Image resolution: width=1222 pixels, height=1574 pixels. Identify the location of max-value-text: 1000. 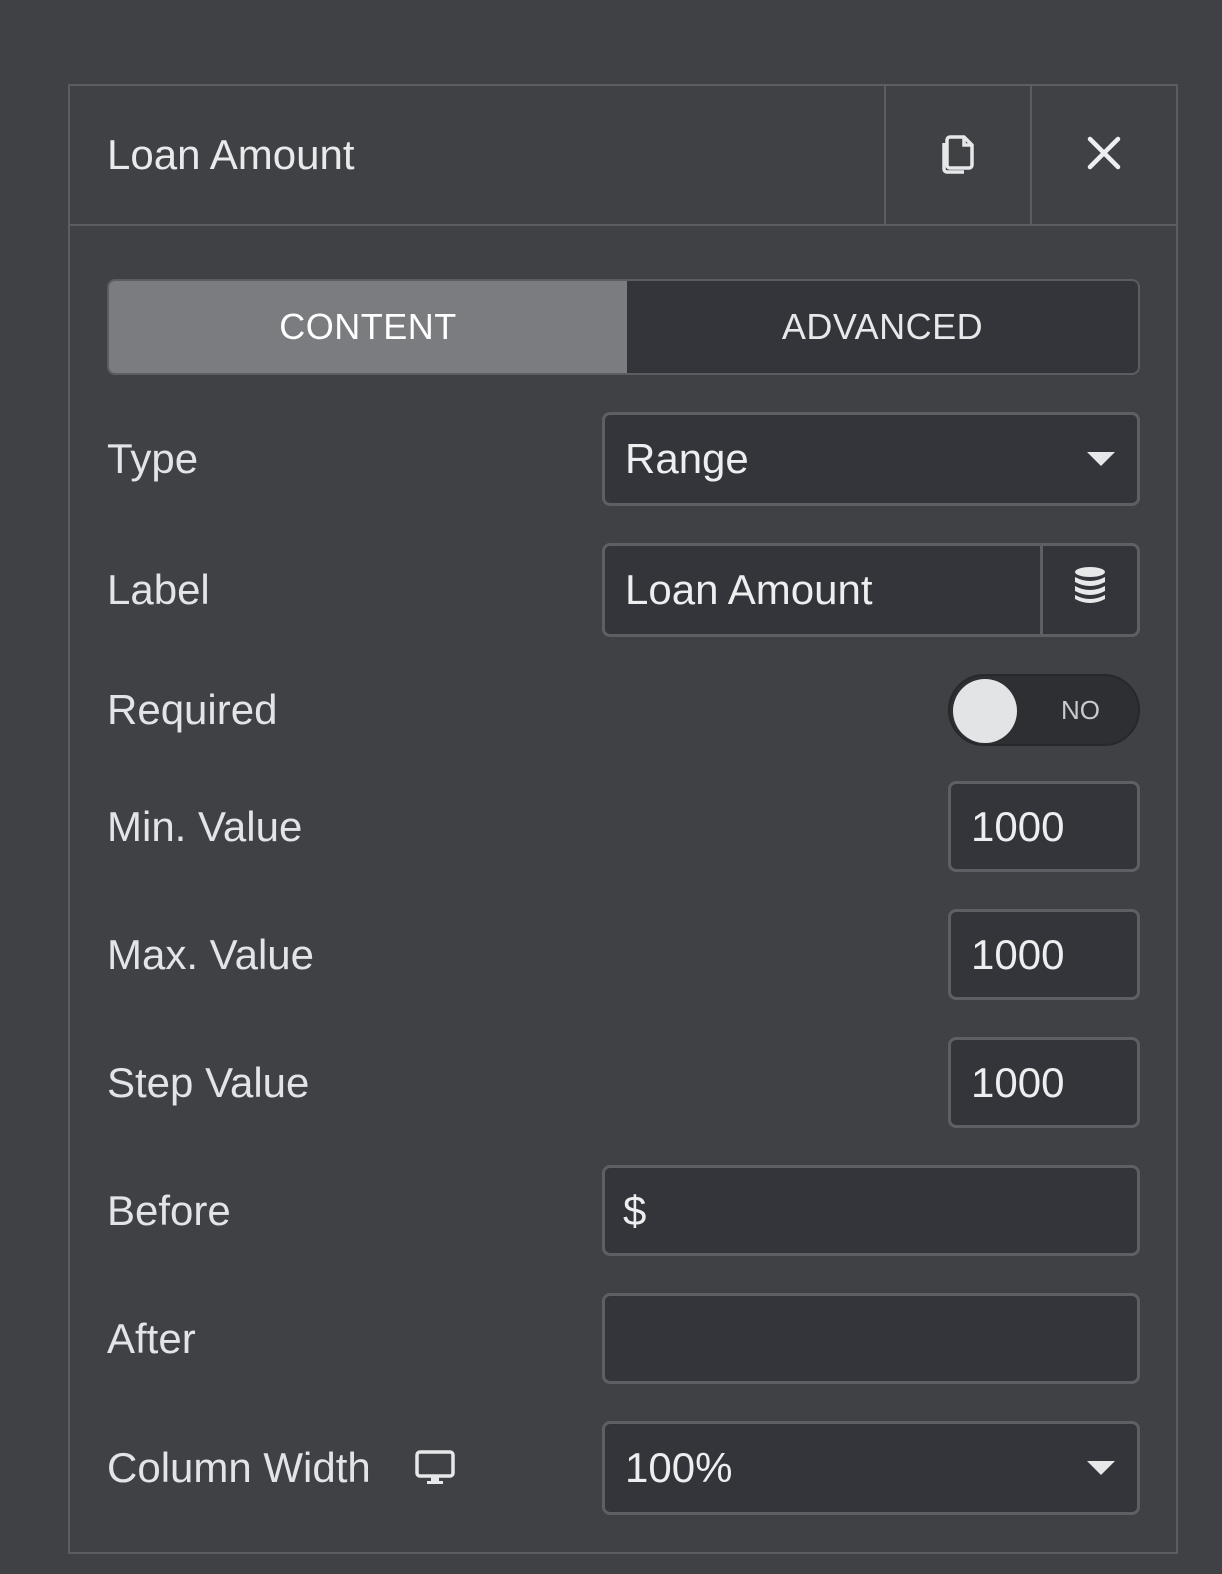
(1018, 954).